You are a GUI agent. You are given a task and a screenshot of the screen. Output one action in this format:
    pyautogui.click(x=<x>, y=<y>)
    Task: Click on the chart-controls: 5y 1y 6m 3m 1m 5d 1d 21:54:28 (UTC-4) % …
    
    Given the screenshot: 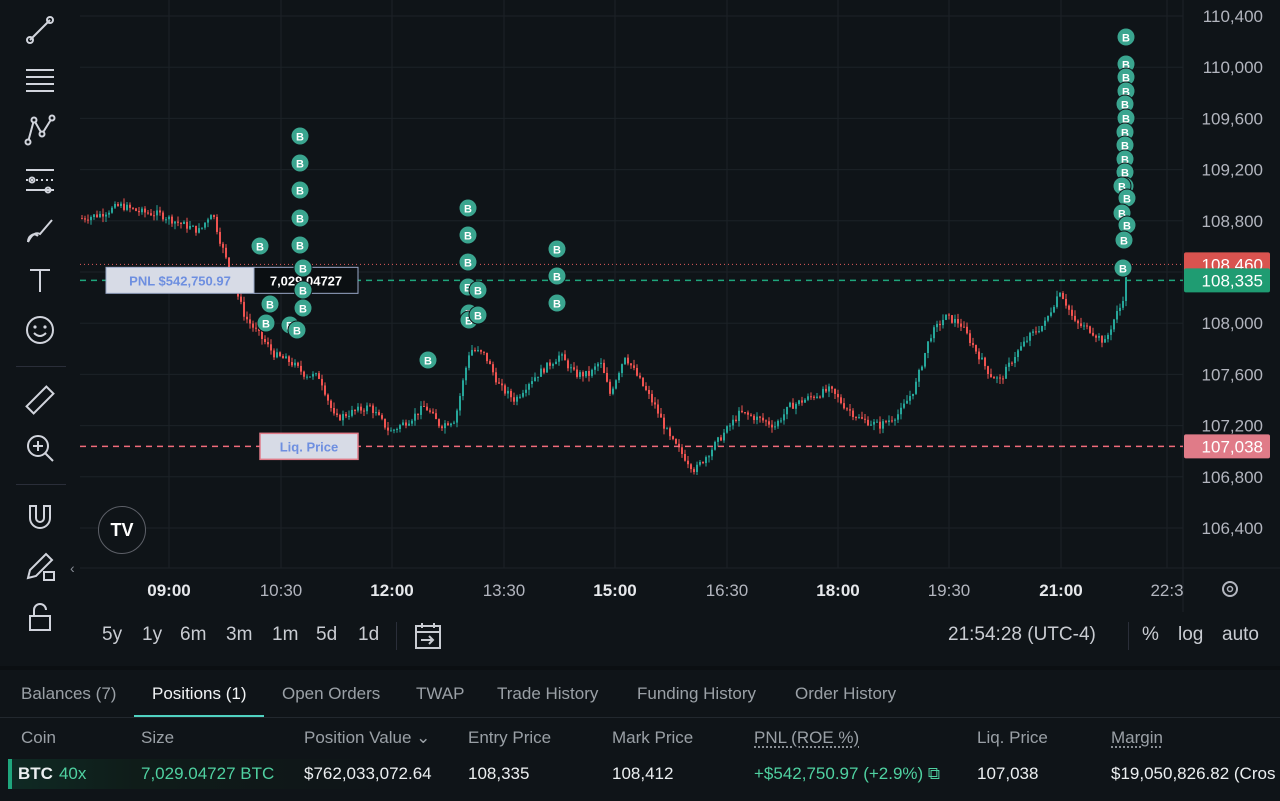 What is the action you would take?
    pyautogui.click(x=640, y=636)
    